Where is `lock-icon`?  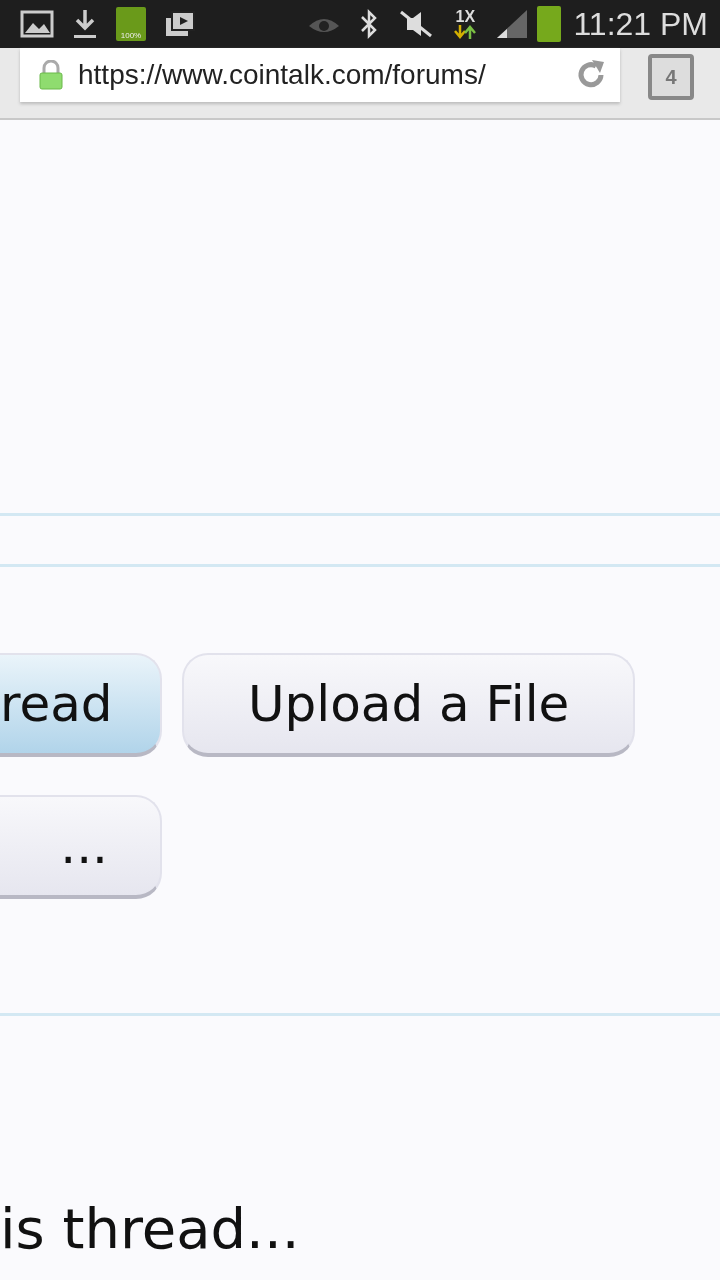 lock-icon is located at coordinates (51, 75).